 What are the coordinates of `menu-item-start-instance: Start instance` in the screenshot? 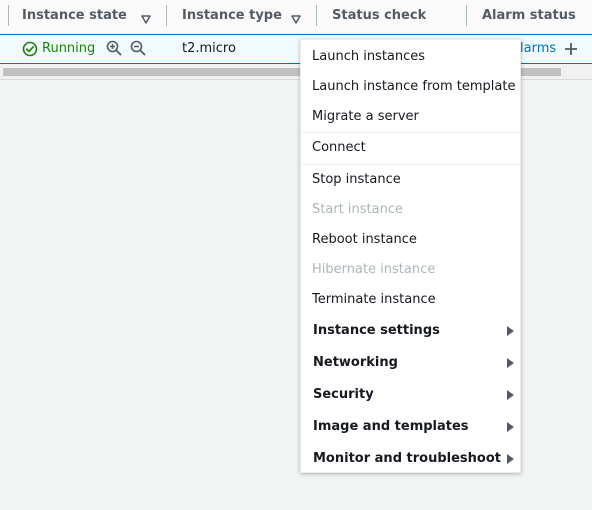 It's located at (357, 209).